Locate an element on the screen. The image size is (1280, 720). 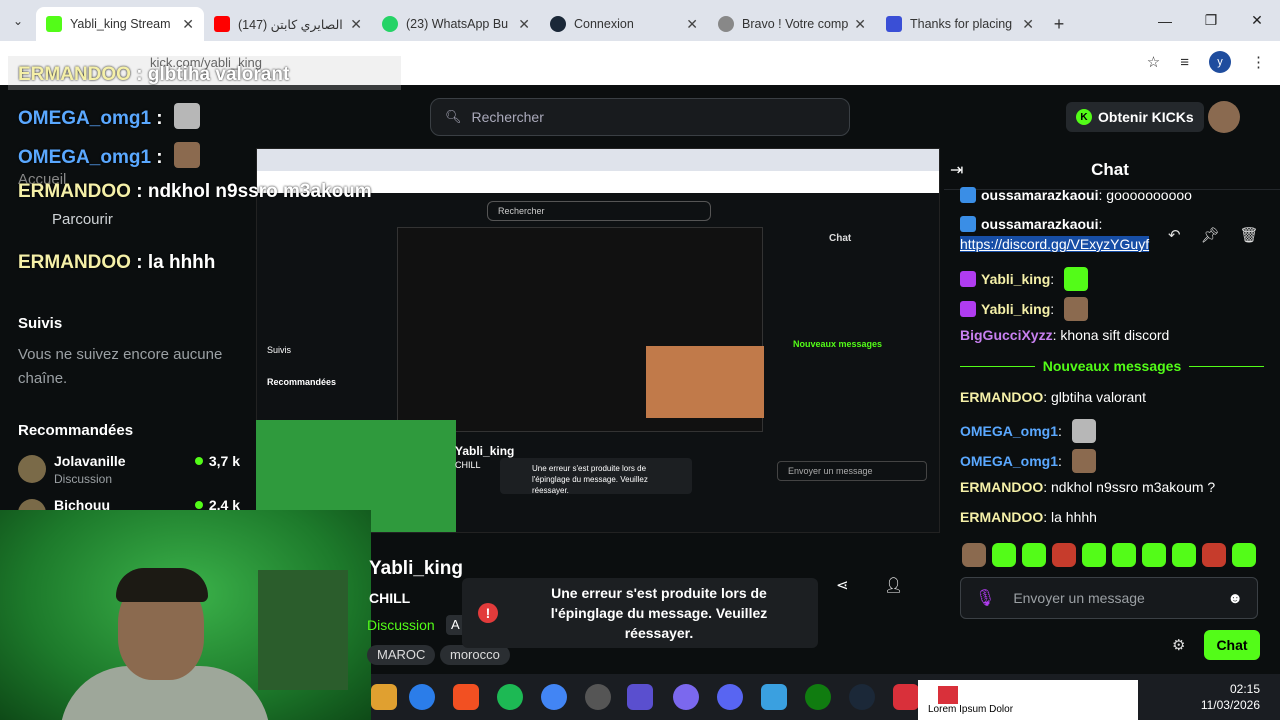
steam-icon is located at coordinates (862, 697).